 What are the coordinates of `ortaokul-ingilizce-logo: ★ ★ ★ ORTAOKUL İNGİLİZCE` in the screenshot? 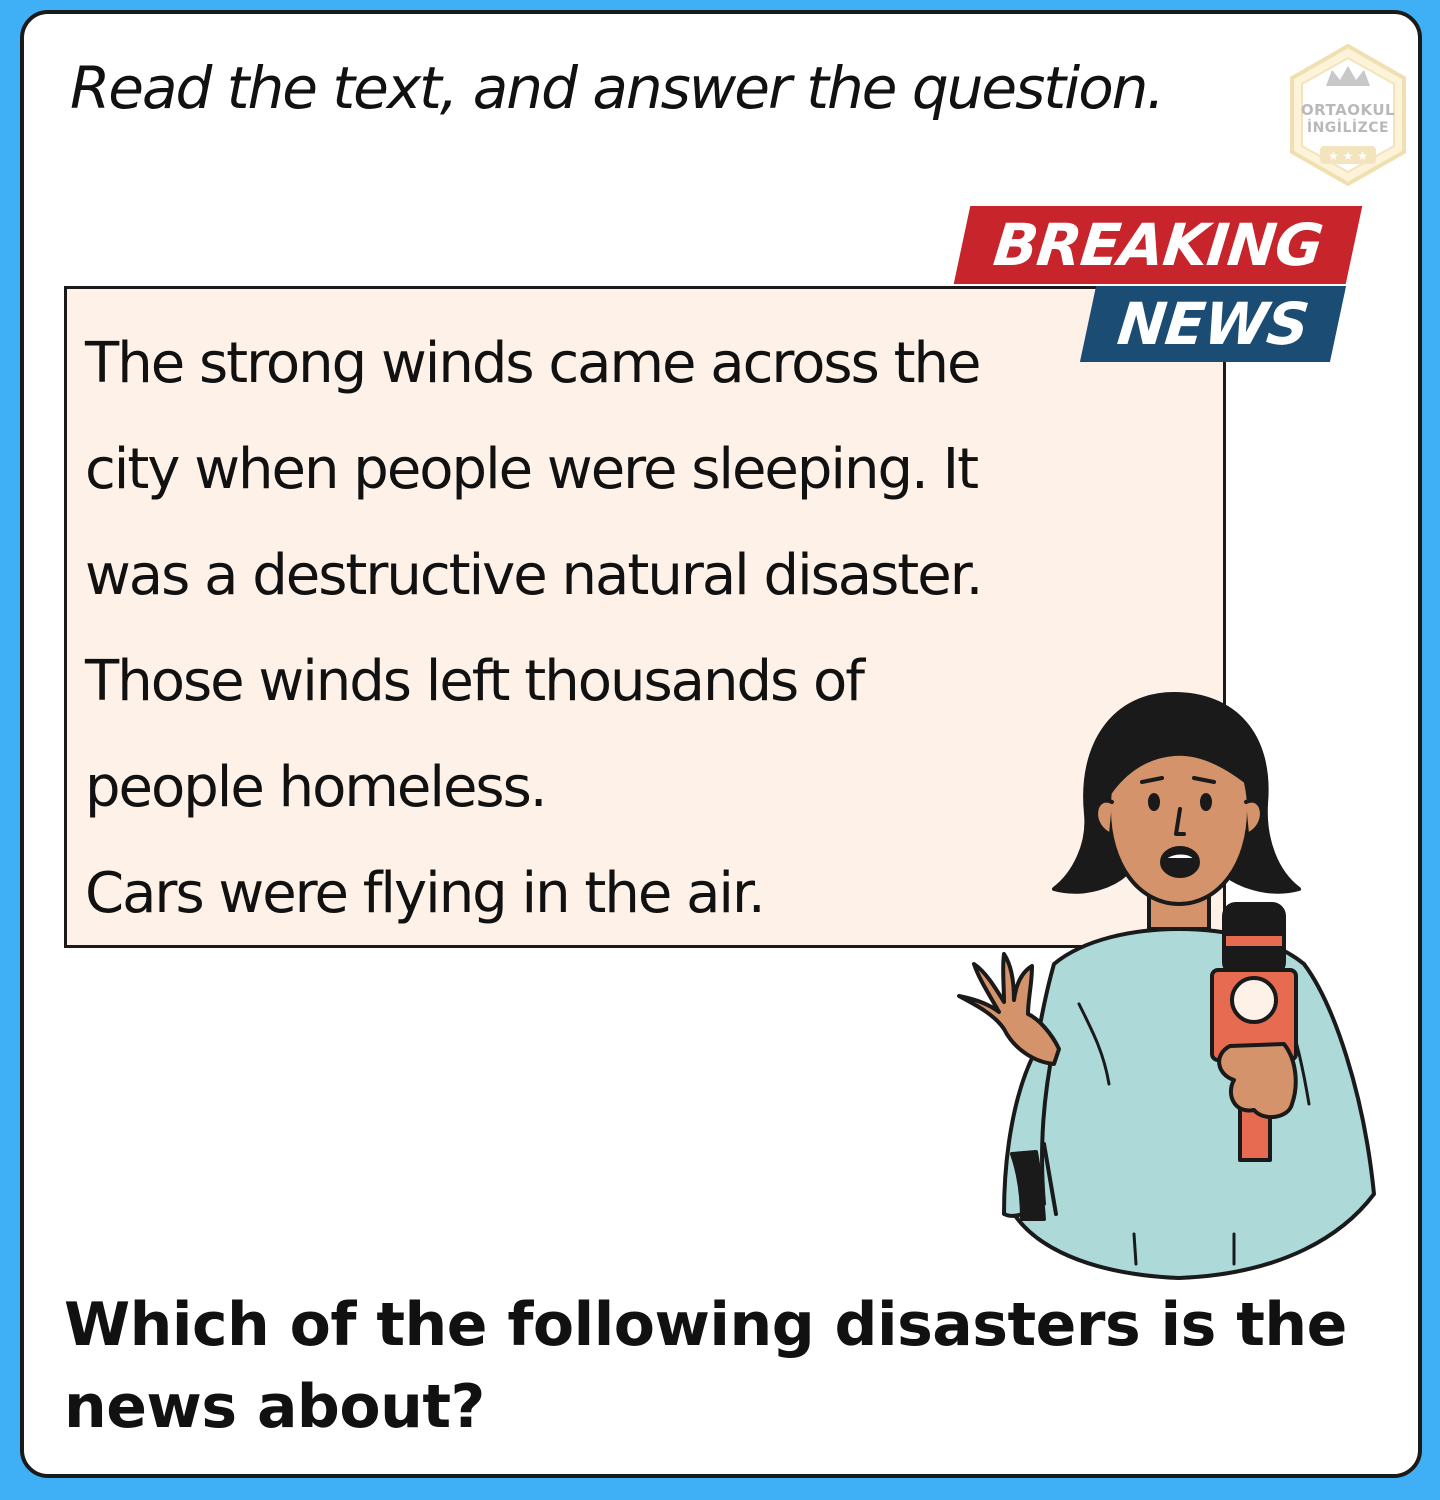 It's located at (1348, 115).